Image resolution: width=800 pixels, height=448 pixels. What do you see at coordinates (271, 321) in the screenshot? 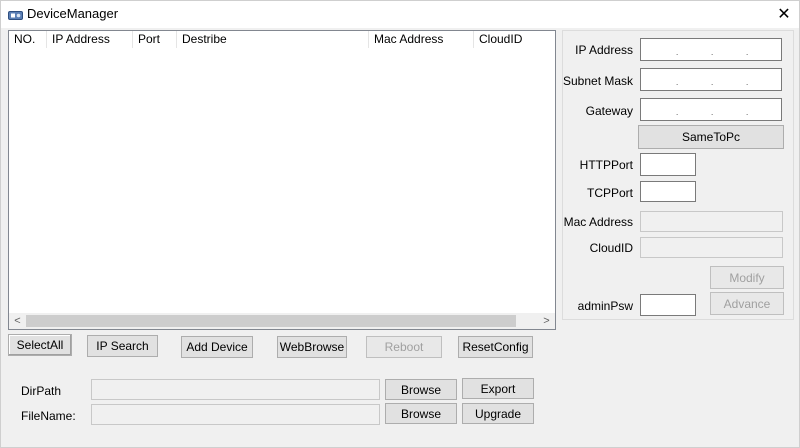
I see `scrollbar-thumb` at bounding box center [271, 321].